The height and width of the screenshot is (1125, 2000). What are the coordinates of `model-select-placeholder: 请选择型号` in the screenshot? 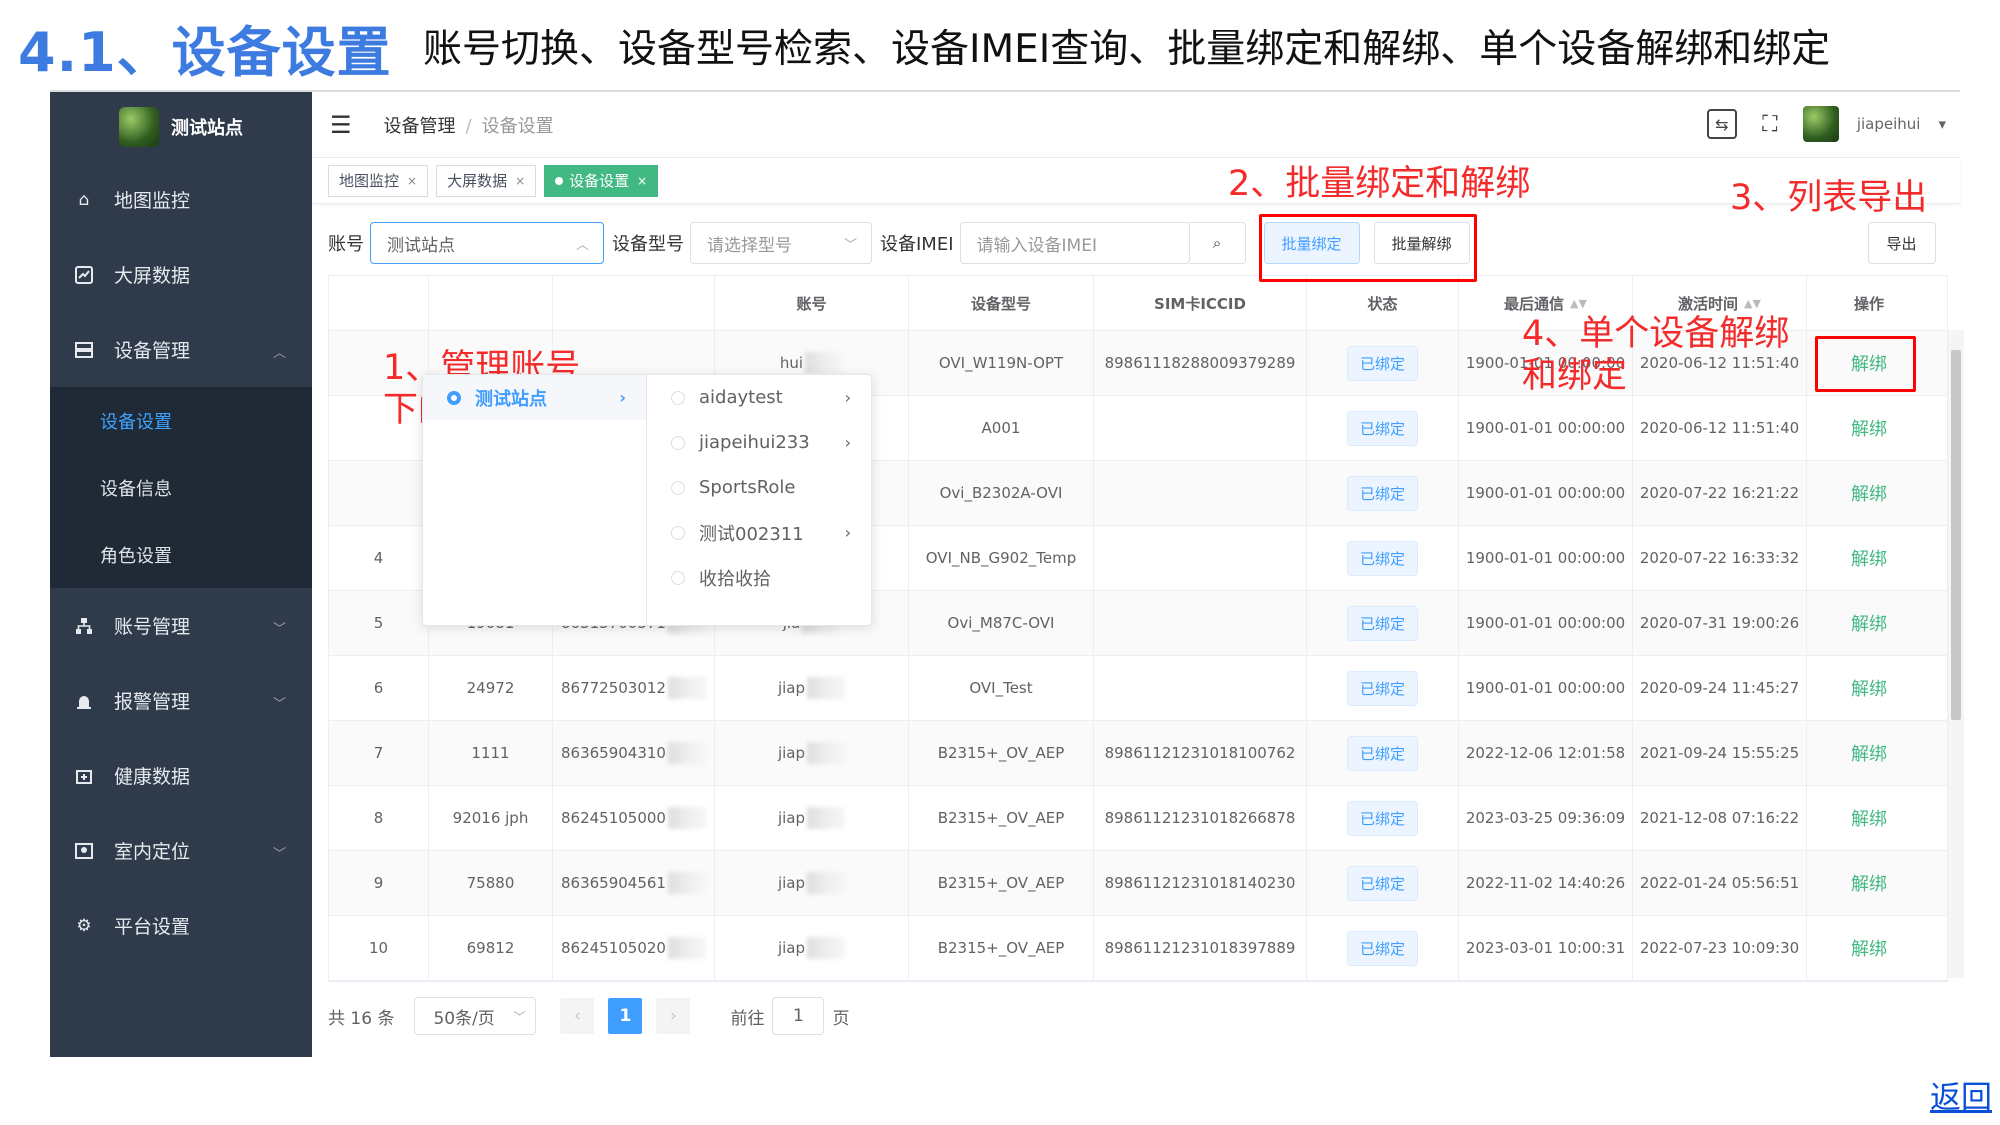 It's located at (749, 245).